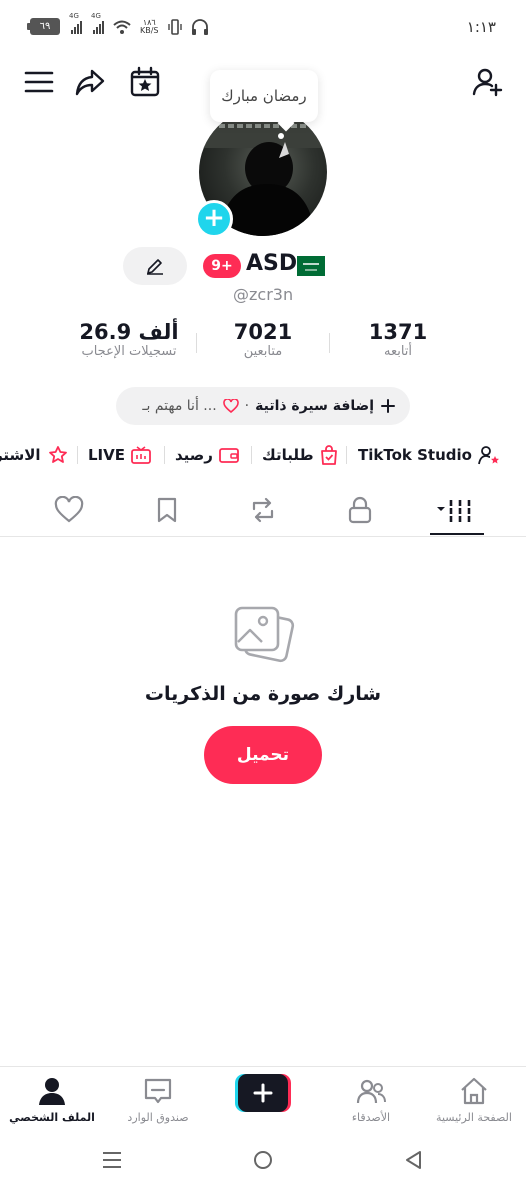 This screenshot has width=526, height=1186. What do you see at coordinates (229, 455) in the screenshot?
I see `wallet-icon` at bounding box center [229, 455].